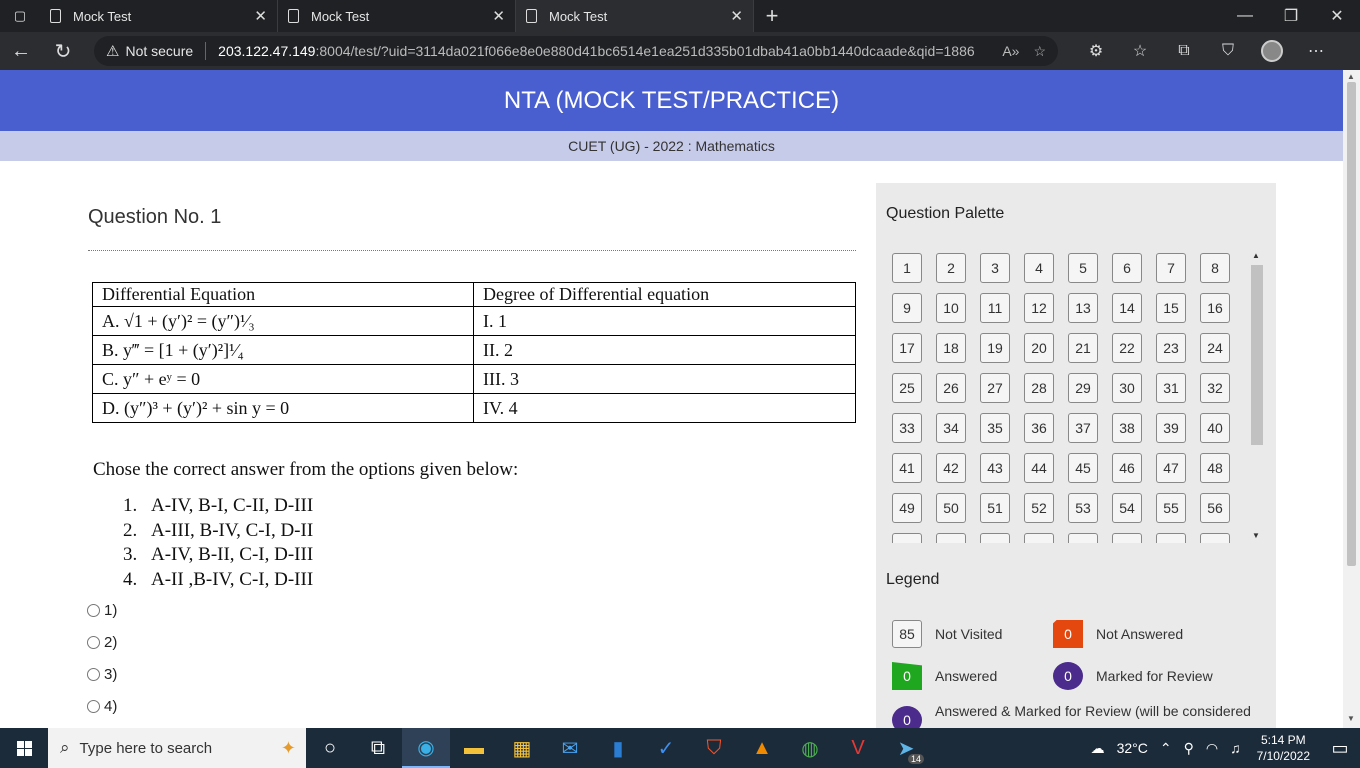 Image resolution: width=1360 pixels, height=768 pixels. Describe the element at coordinates (858, 748) in the screenshot. I see `vivaldi-icon: V` at that location.